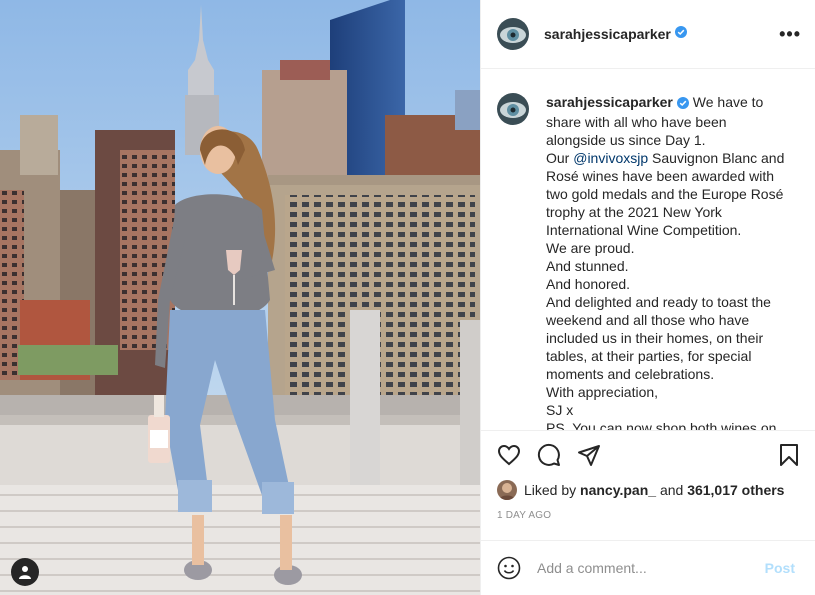  I want to click on liker-avatar, so click(507, 490).